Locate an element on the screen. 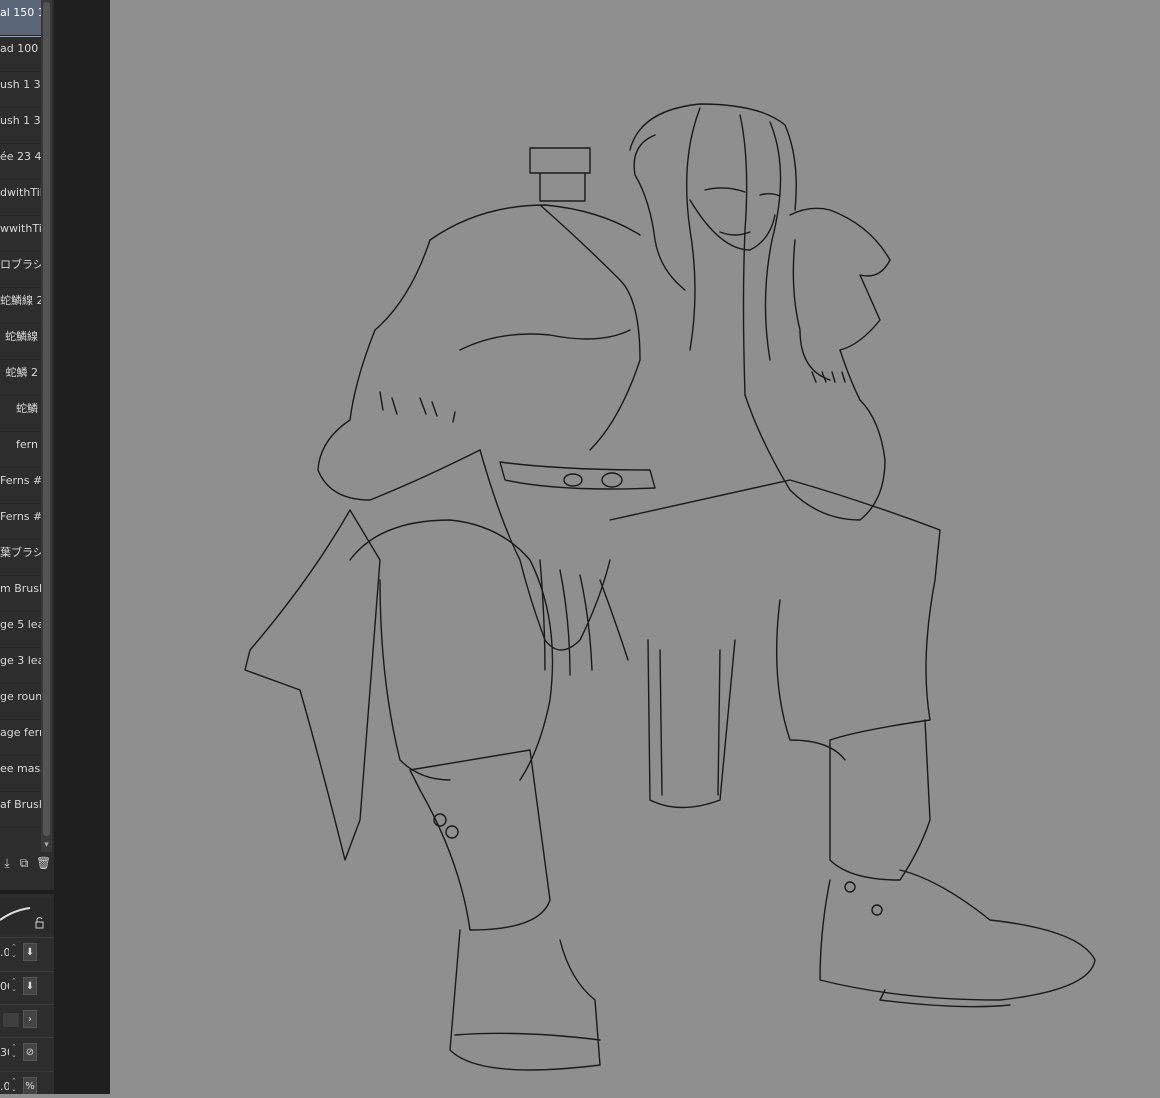  brush-item: wwithTilt is located at coordinates (20, 234).